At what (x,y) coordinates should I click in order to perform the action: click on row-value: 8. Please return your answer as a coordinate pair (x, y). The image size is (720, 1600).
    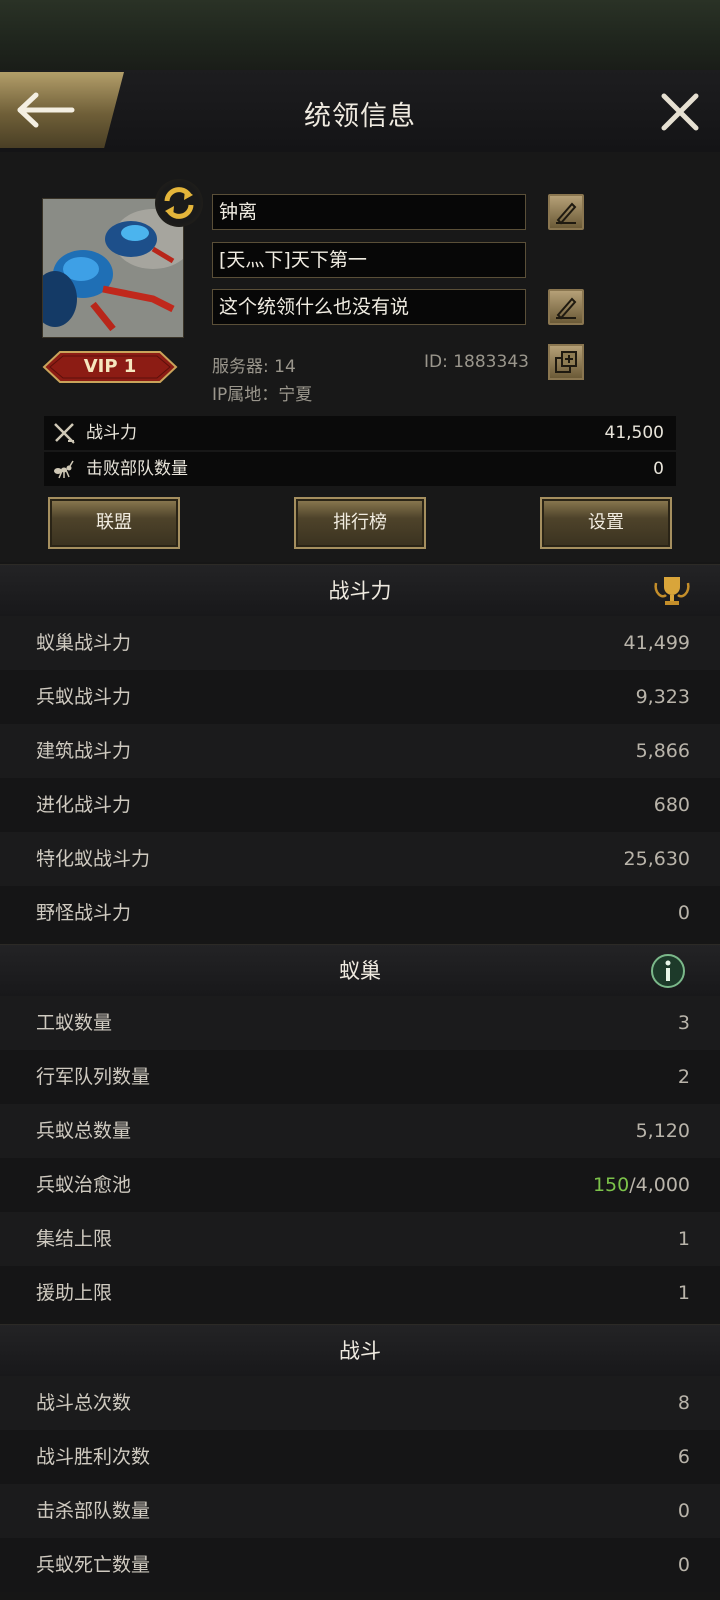
    Looking at the image, I should click on (683, 1403).